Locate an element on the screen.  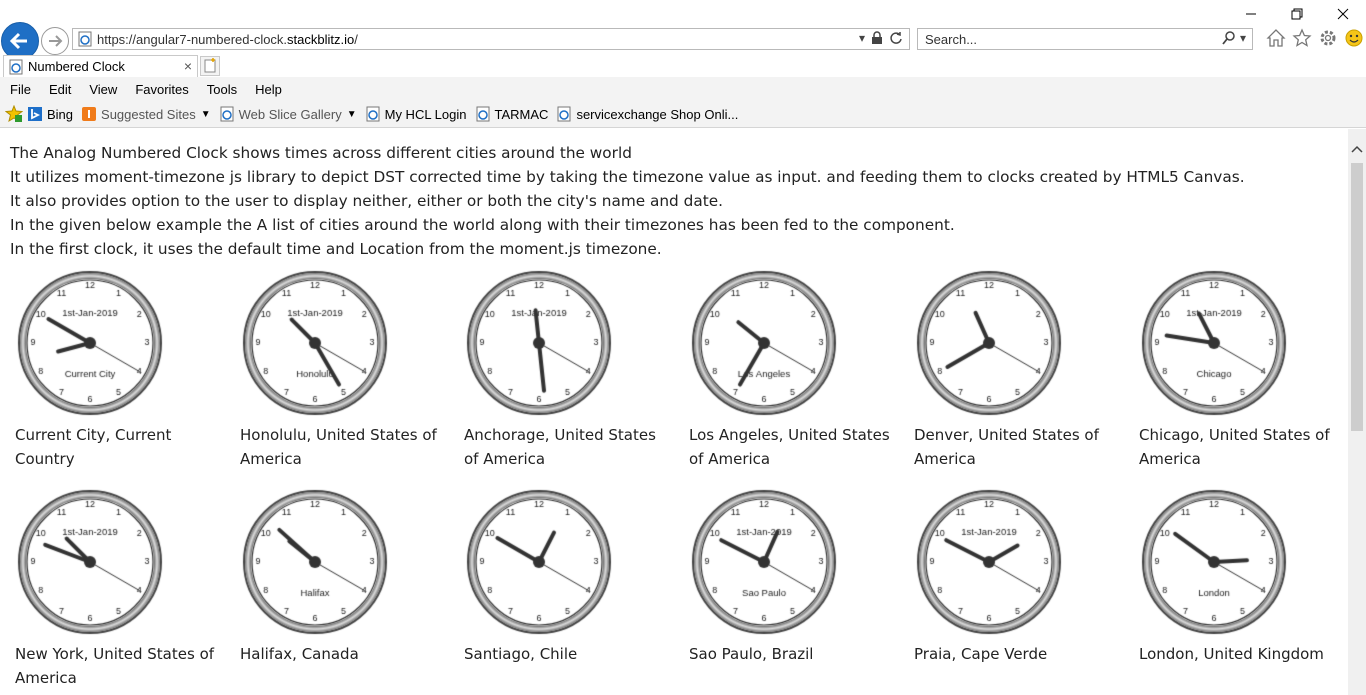
clock-card: London, United Kingdom is located at coordinates (1234, 577).